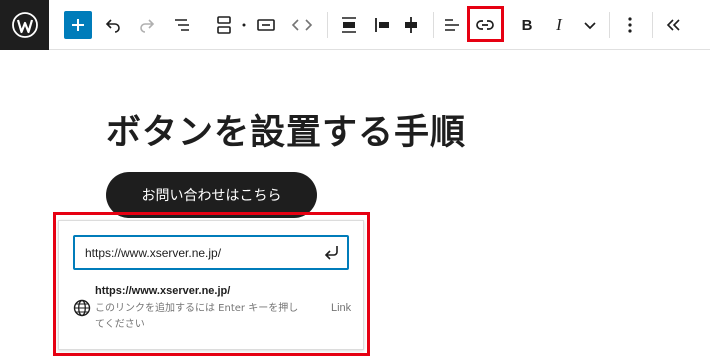 The image size is (710, 362). What do you see at coordinates (452, 25) in the screenshot?
I see `justify-icon` at bounding box center [452, 25].